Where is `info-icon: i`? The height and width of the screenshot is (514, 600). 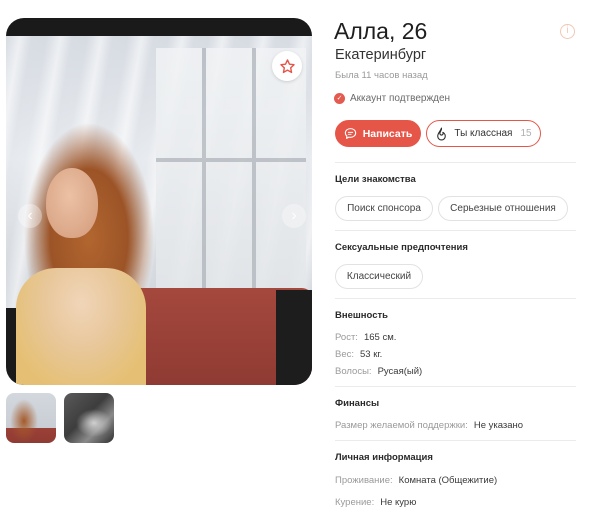
info-icon: i is located at coordinates (567, 31).